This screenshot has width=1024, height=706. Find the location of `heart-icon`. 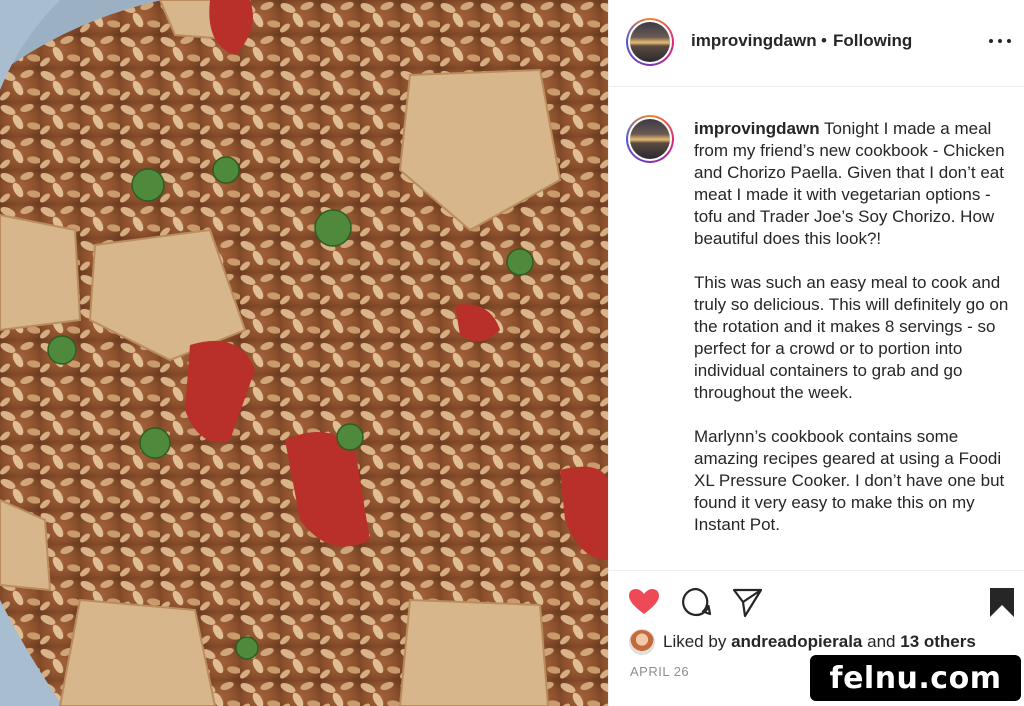

heart-icon is located at coordinates (644, 602).